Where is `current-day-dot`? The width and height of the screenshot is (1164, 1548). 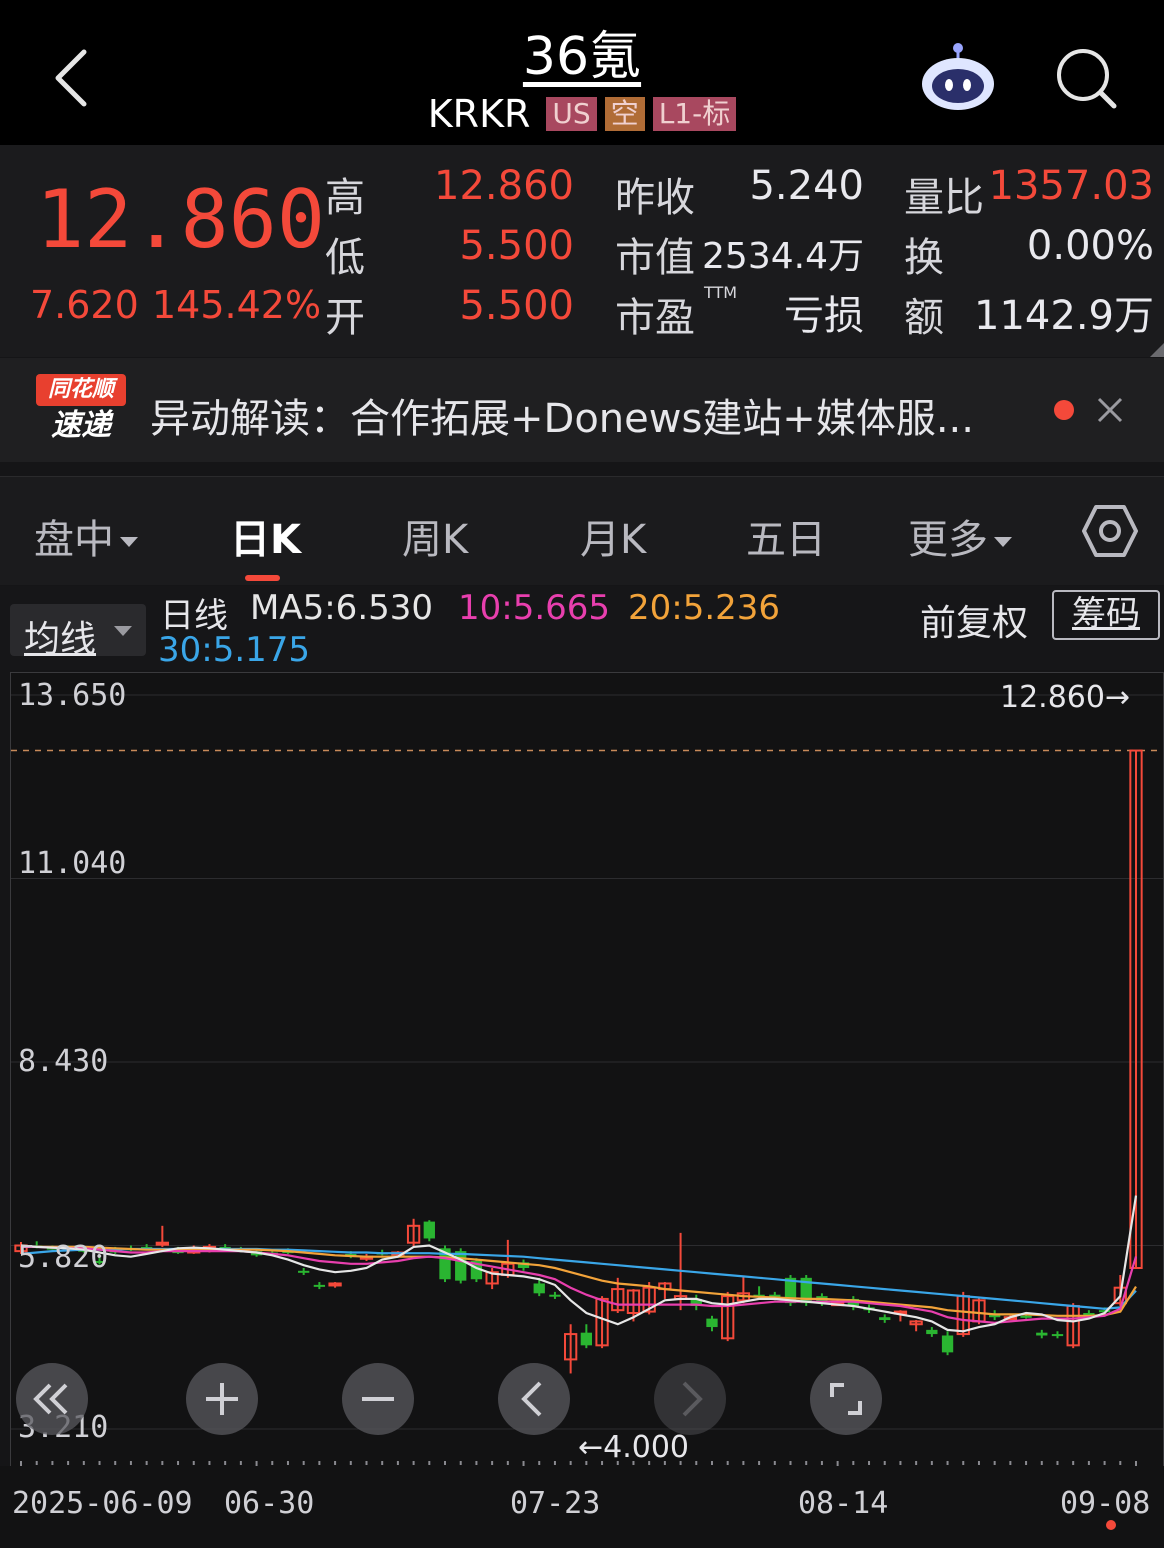 current-day-dot is located at coordinates (1111, 1525).